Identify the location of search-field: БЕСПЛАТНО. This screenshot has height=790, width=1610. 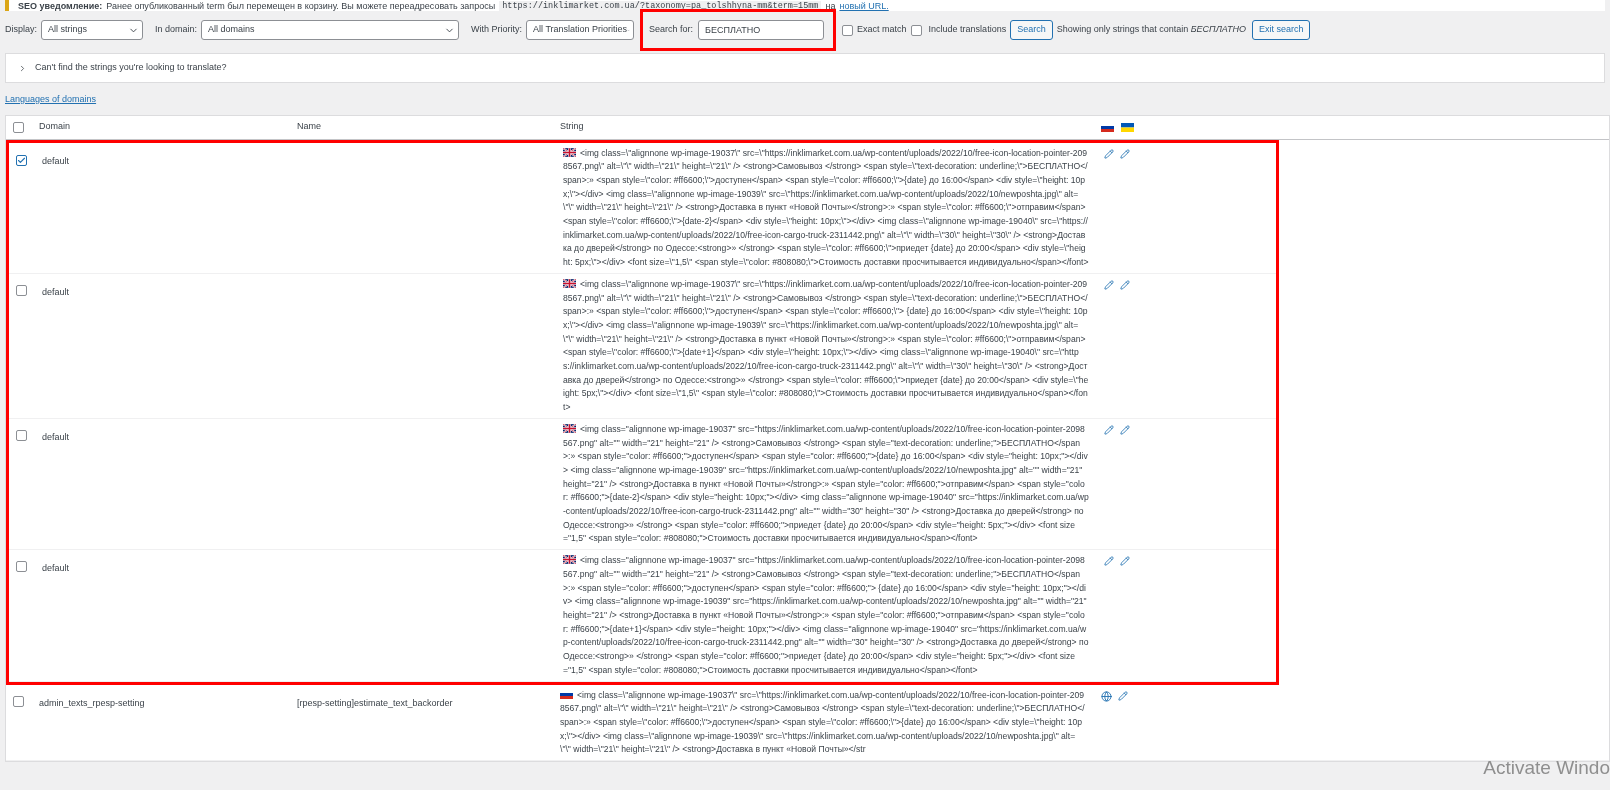
(761, 30).